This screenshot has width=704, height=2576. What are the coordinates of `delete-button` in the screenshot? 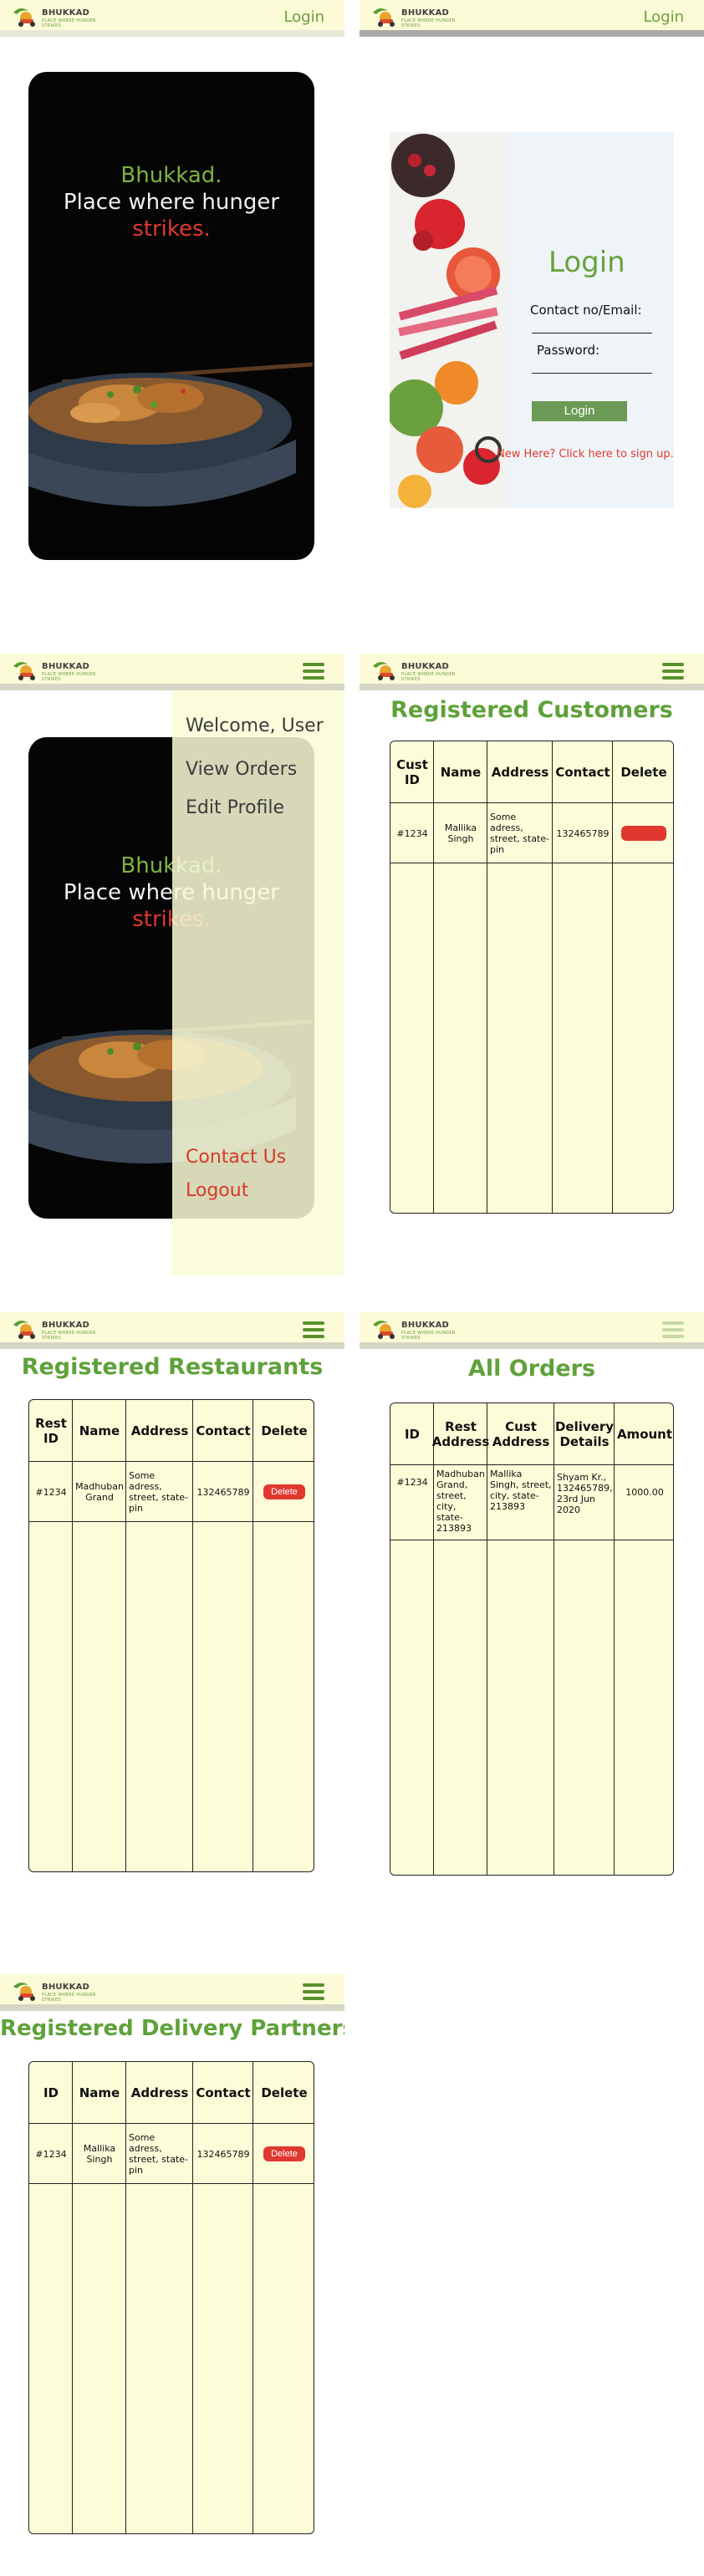 It's located at (643, 833).